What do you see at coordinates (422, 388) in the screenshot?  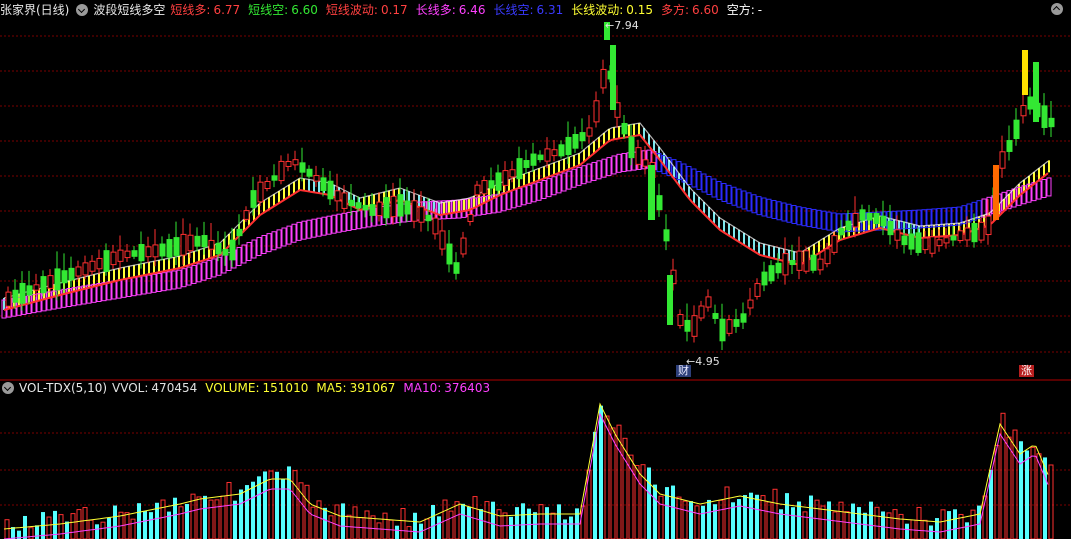 I see `volume-label: MA10:` at bounding box center [422, 388].